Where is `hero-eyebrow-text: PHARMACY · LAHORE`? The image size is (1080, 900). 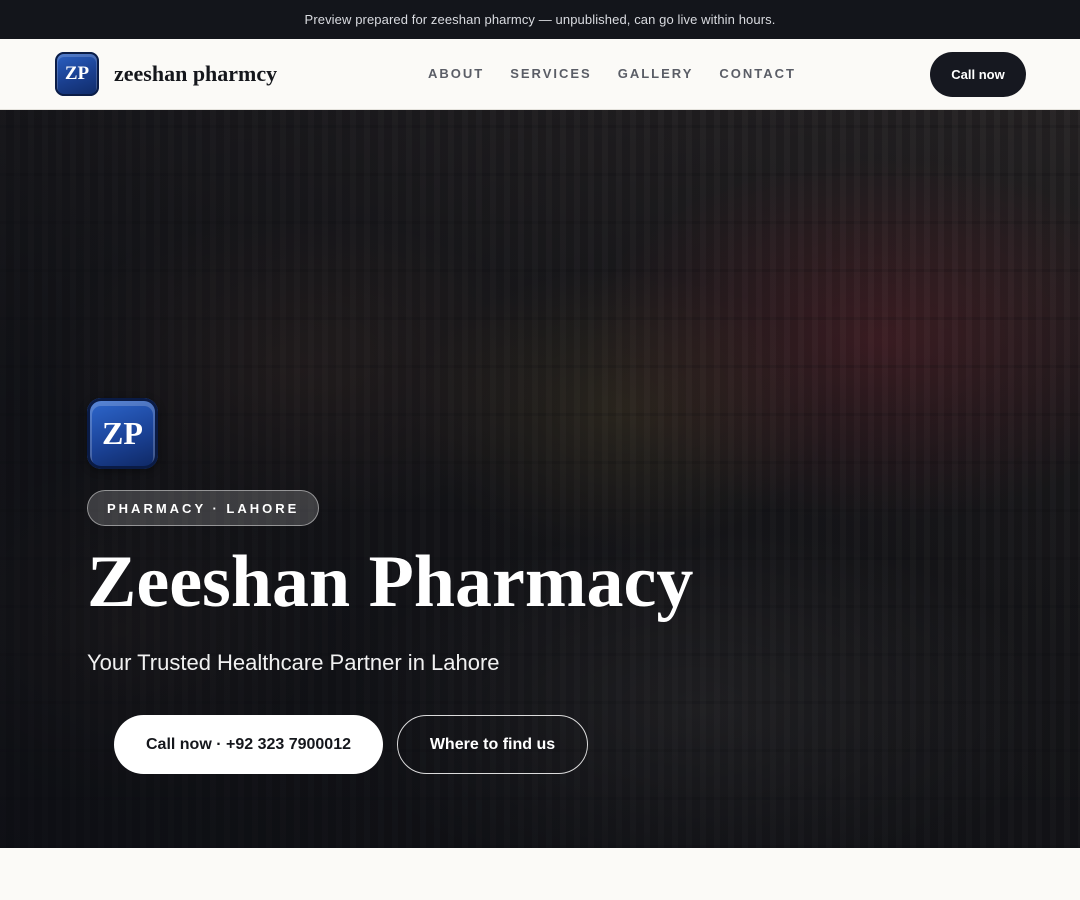
hero-eyebrow-text: PHARMACY · LAHORE is located at coordinates (203, 508).